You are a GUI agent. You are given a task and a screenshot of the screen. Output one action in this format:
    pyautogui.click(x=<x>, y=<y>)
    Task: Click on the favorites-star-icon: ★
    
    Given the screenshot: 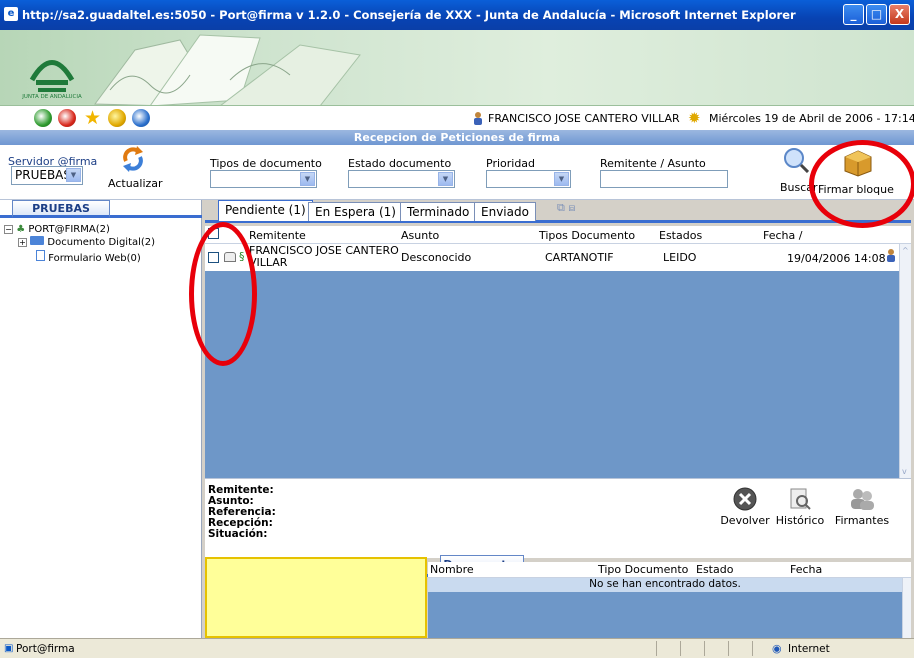 What is the action you would take?
    pyautogui.click(x=92, y=118)
    